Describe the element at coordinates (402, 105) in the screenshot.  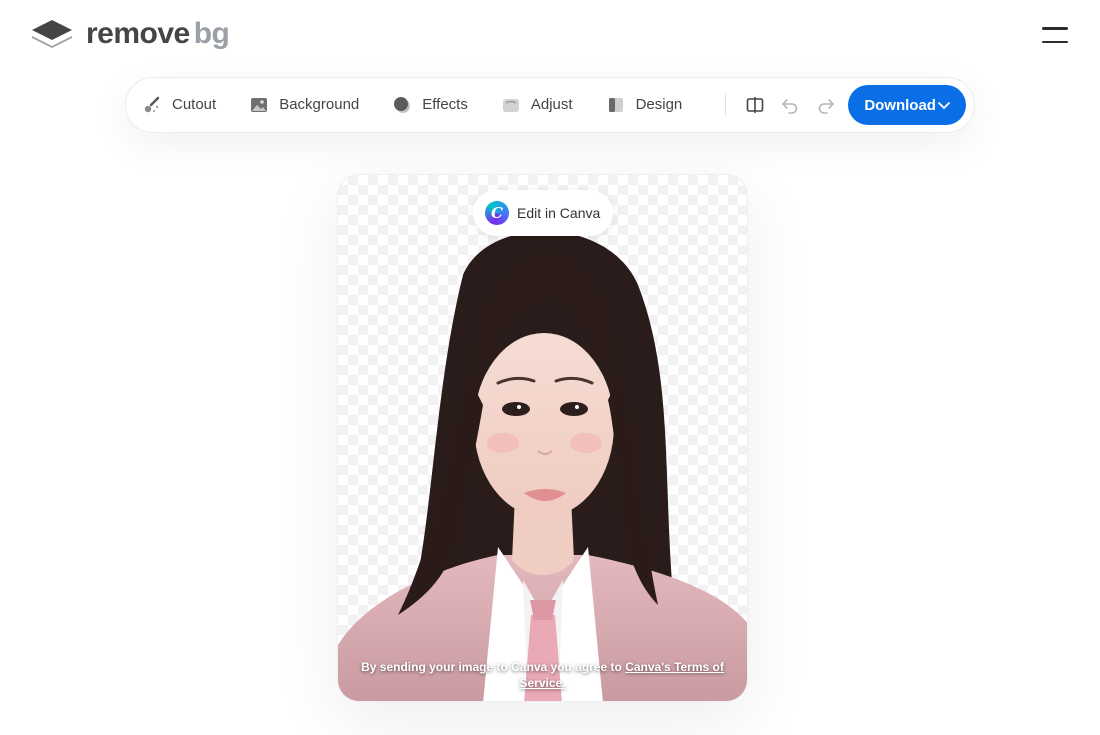
I see `effects-circle-icon` at that location.